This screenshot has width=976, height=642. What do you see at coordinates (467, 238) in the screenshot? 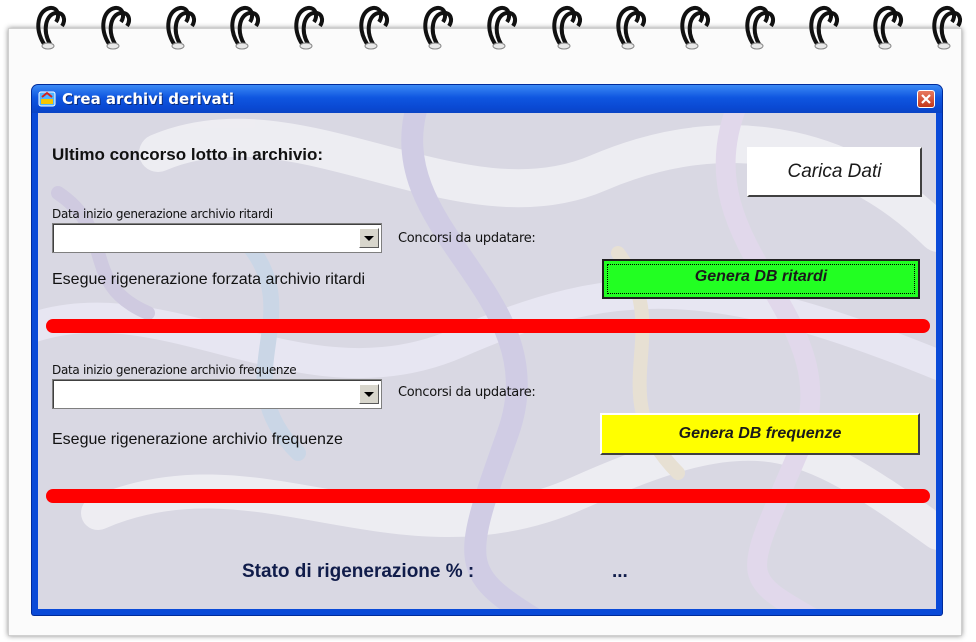
I see `ritardi-update-label: Concorsi da updatare:` at bounding box center [467, 238].